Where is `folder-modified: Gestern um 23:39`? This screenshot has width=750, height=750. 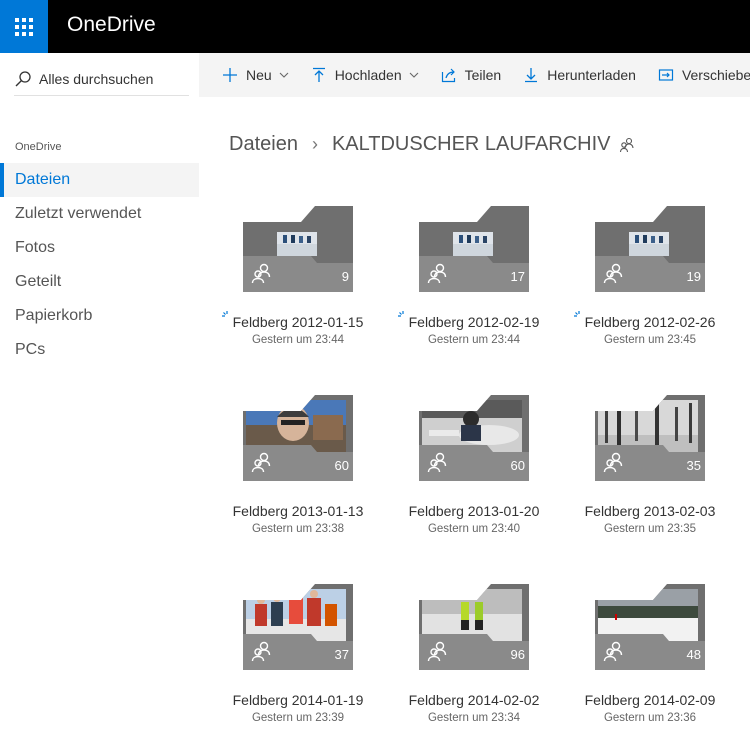
folder-modified: Gestern um 23:39 is located at coordinates (298, 718).